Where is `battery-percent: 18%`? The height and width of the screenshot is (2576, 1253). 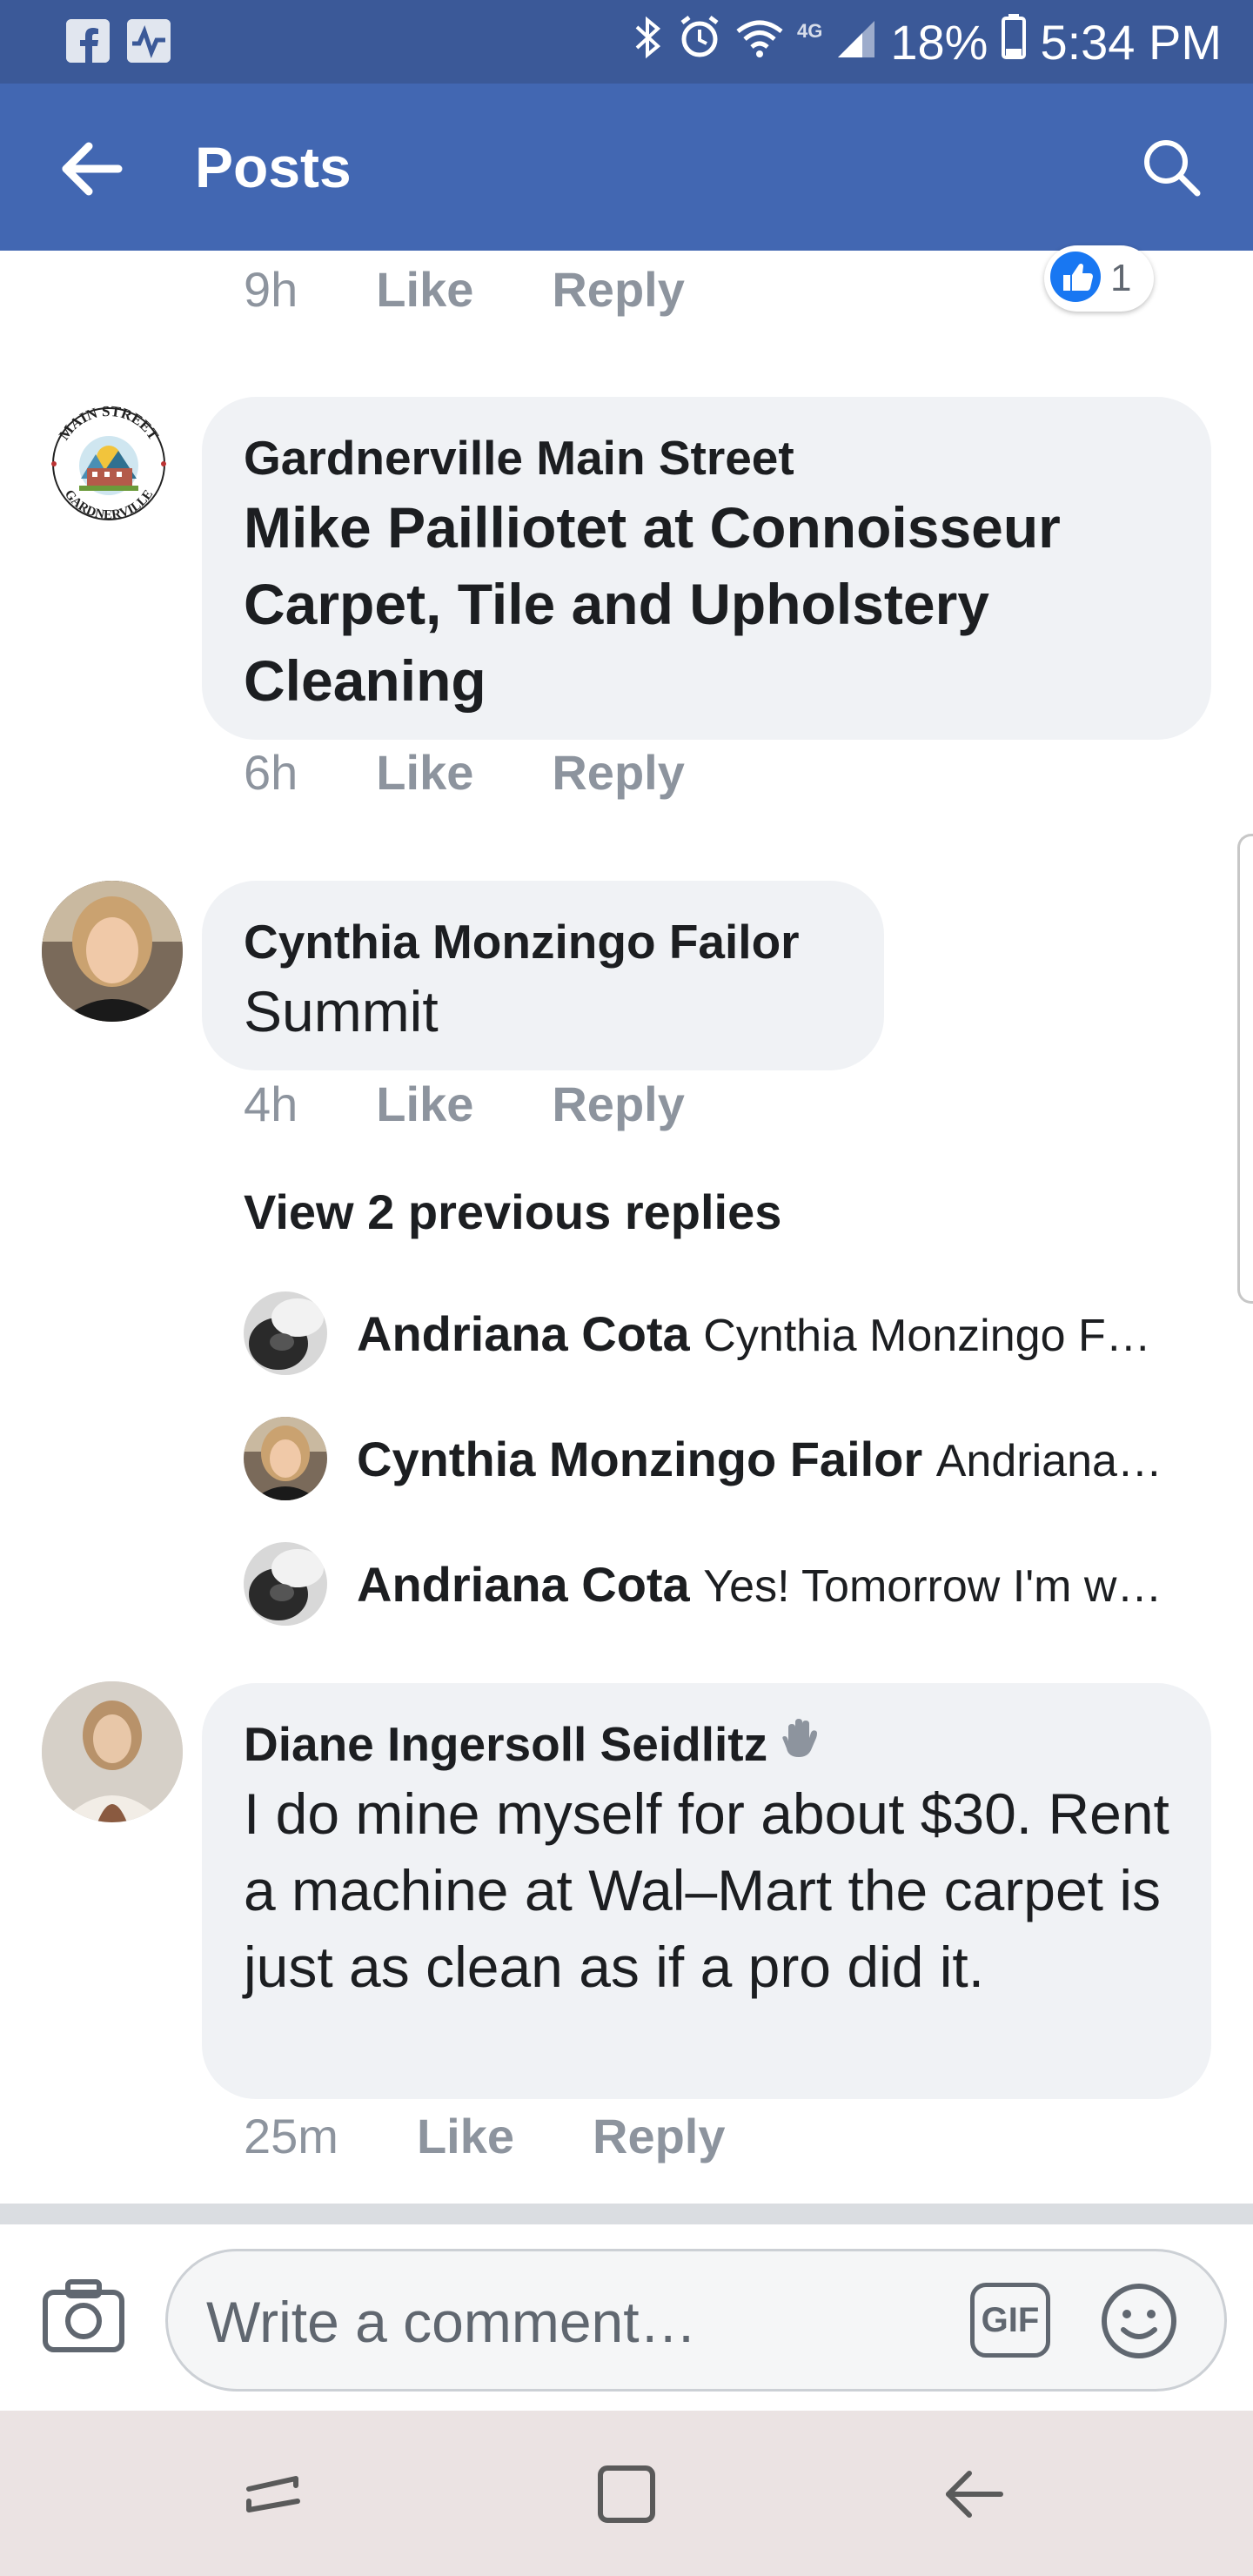
battery-percent: 18% is located at coordinates (939, 42).